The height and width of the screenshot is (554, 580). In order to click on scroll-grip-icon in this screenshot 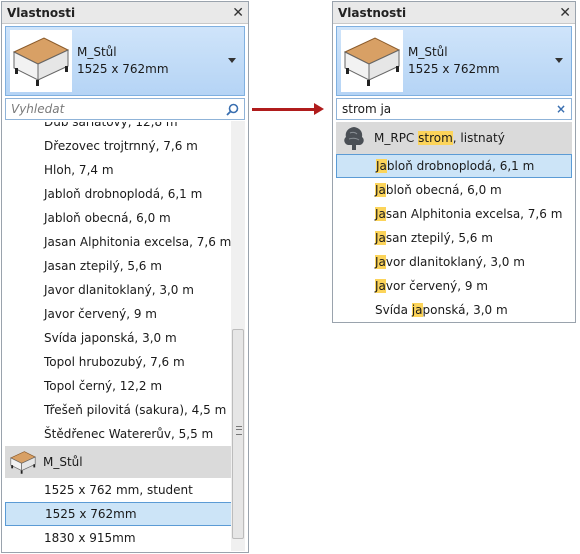, I will do `click(239, 430)`.